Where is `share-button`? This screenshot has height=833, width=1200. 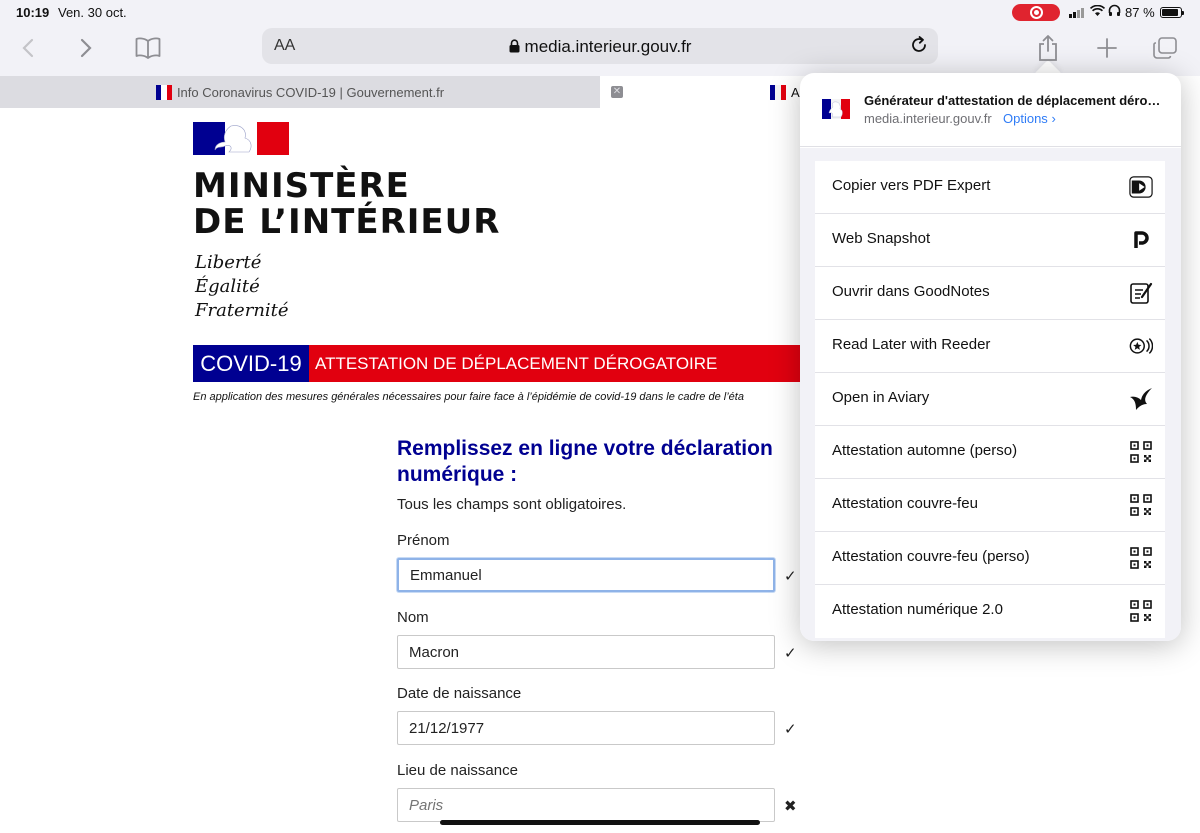 share-button is located at coordinates (1048, 48).